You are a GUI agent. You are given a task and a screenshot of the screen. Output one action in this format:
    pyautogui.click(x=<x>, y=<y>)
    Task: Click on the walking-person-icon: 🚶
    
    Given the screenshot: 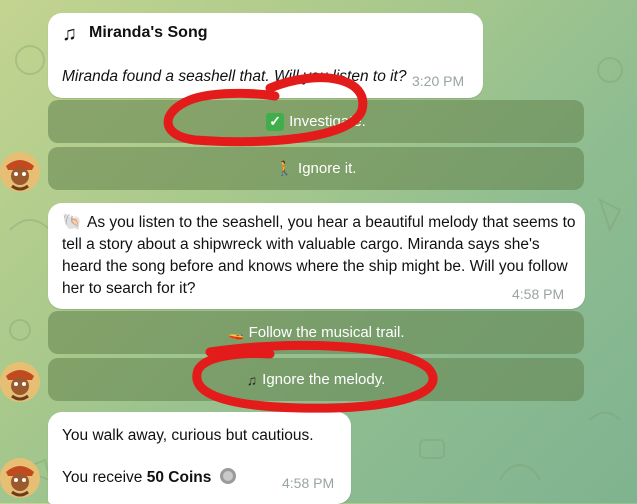 What is the action you would take?
    pyautogui.click(x=284, y=168)
    